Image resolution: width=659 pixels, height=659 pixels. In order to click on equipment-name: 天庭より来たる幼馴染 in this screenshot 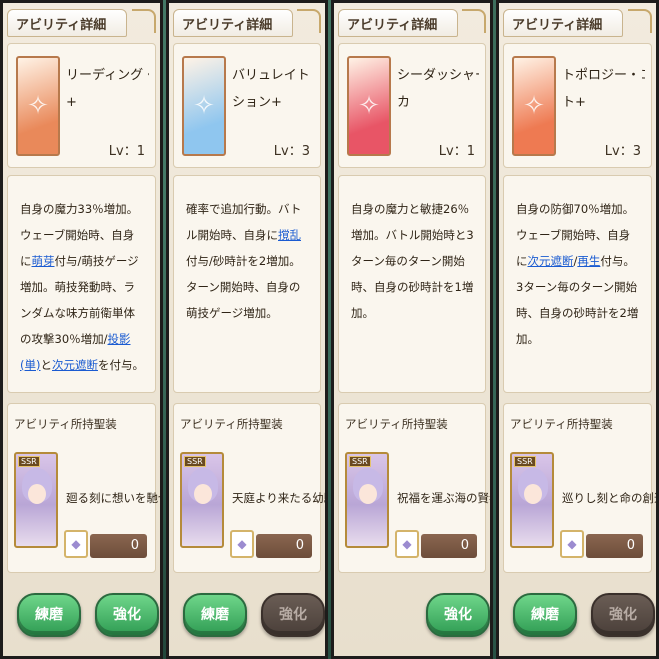, I will do `click(278, 498)`.